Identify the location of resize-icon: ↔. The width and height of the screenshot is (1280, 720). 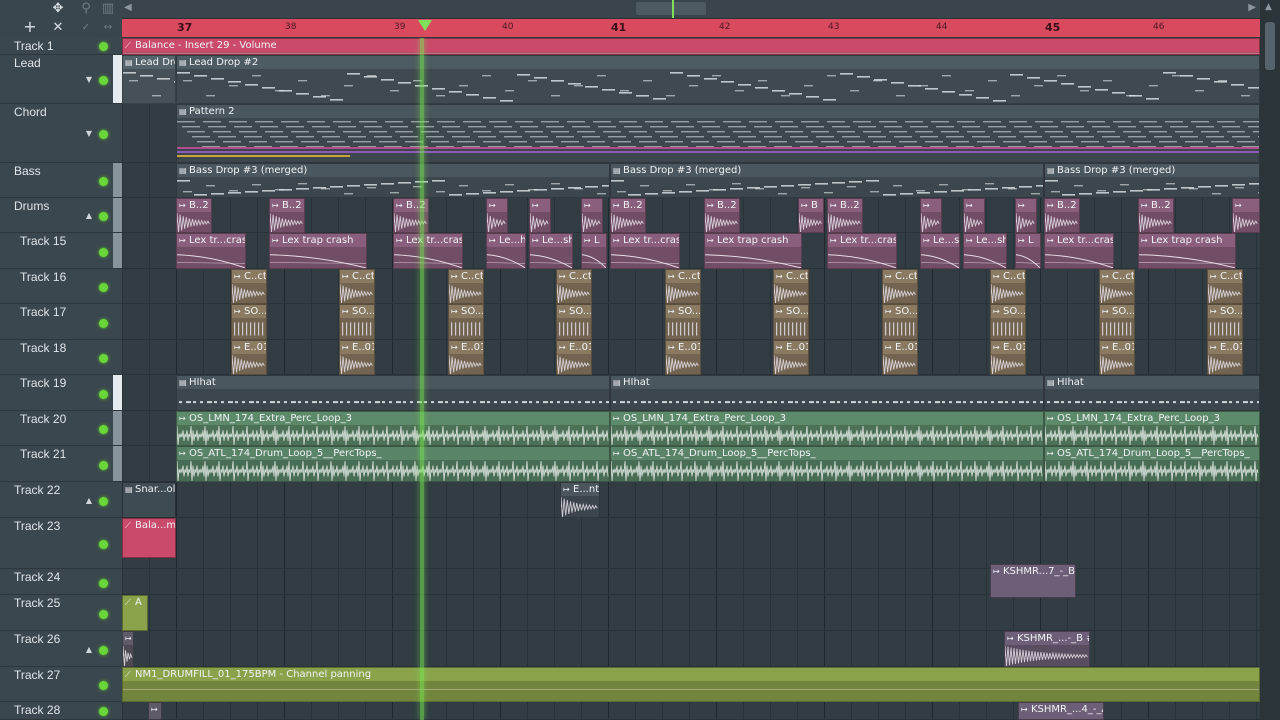
(108, 29).